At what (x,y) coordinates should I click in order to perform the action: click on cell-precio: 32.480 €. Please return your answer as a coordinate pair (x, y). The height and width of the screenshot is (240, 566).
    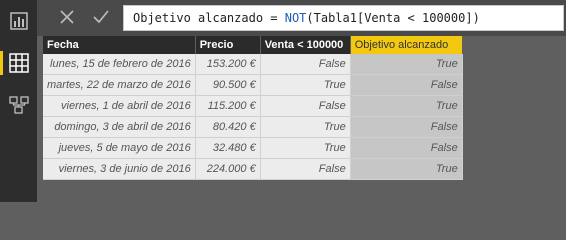
    Looking at the image, I should click on (228, 148).